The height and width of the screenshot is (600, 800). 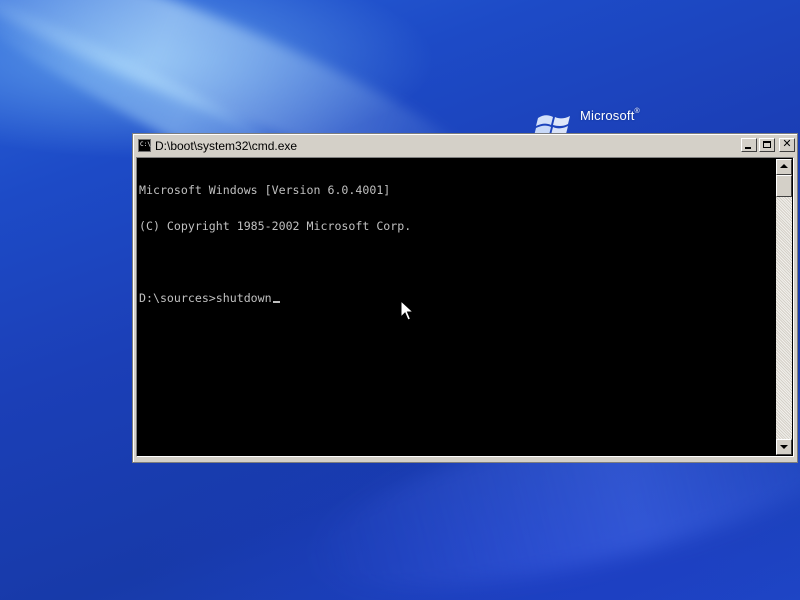 I want to click on mouse-pointer-icon, so click(x=407, y=310).